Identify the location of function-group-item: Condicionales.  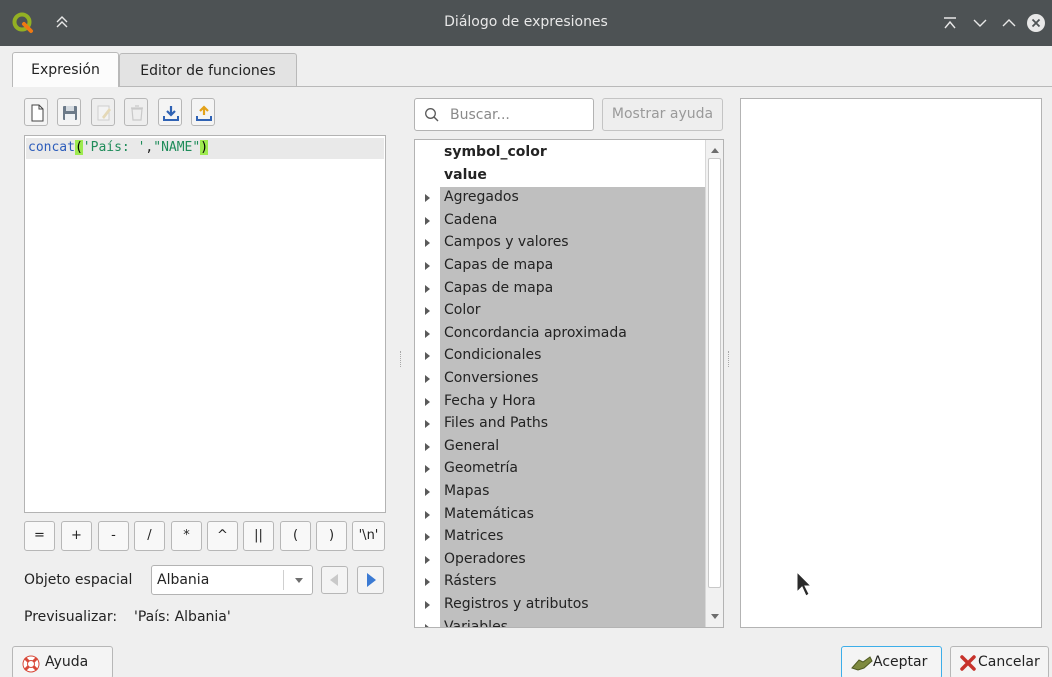
(572, 356).